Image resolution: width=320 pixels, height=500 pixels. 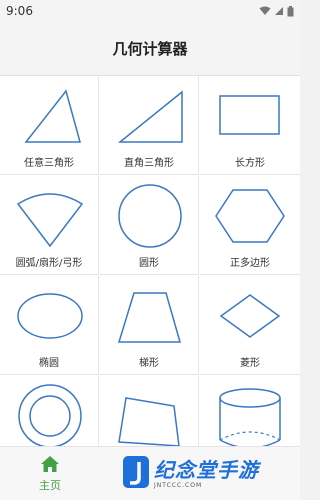 I want to click on shape-card-right-triangle: 直角三角形, so click(x=149, y=125).